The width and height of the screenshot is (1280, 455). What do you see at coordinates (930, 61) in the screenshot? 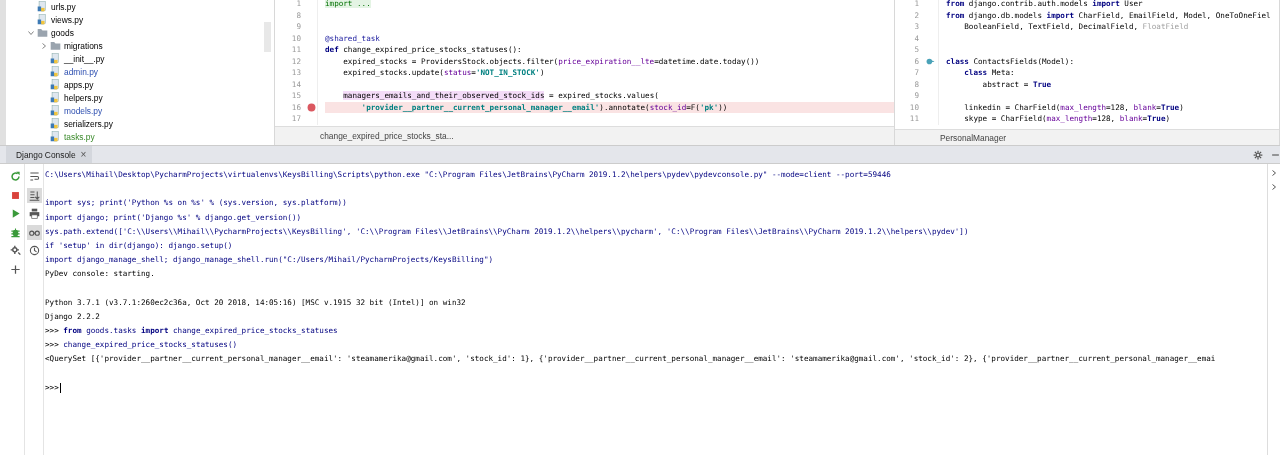
I see `implemented-marker-icon` at bounding box center [930, 61].